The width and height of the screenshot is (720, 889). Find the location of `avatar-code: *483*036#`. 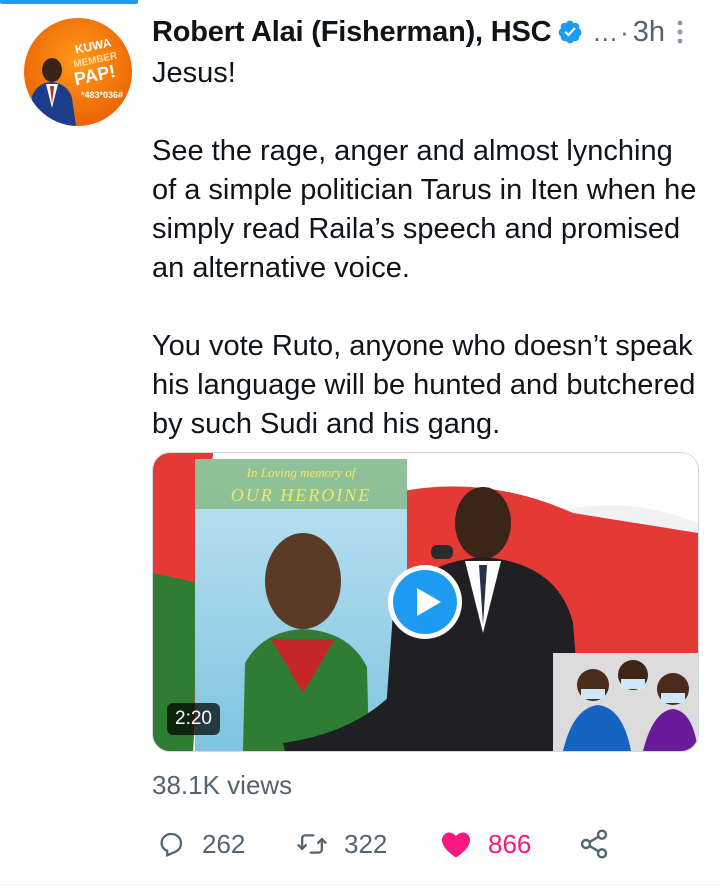

avatar-code: *483*036# is located at coordinates (102, 95).